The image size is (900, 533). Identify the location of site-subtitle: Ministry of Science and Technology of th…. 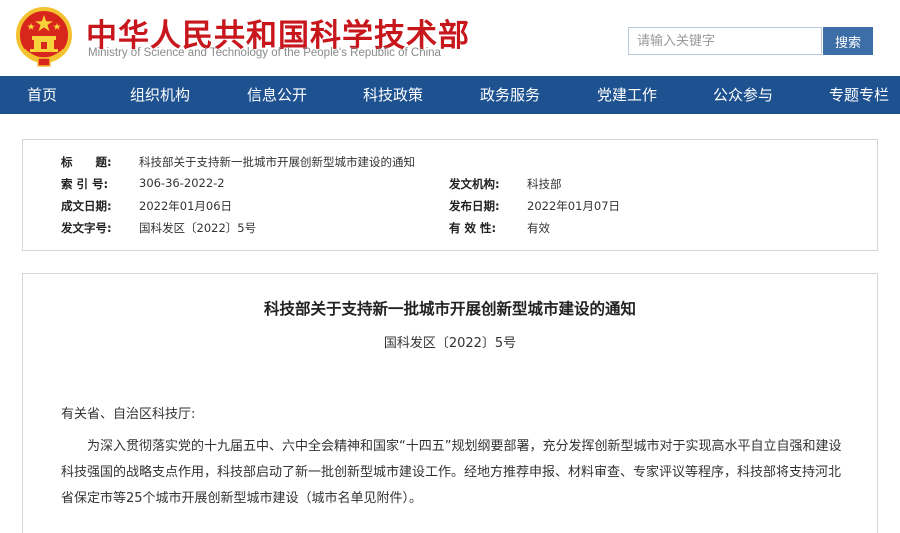
(264, 53).